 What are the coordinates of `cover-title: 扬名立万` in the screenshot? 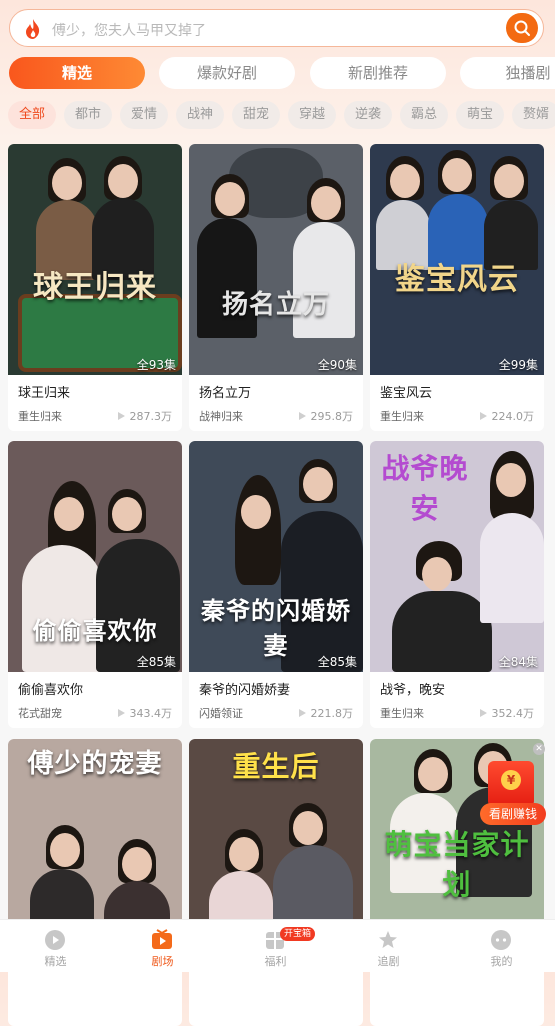 It's located at (275, 305).